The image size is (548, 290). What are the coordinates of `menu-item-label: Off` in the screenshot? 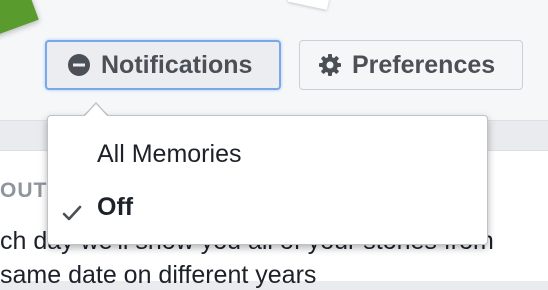 It's located at (115, 206).